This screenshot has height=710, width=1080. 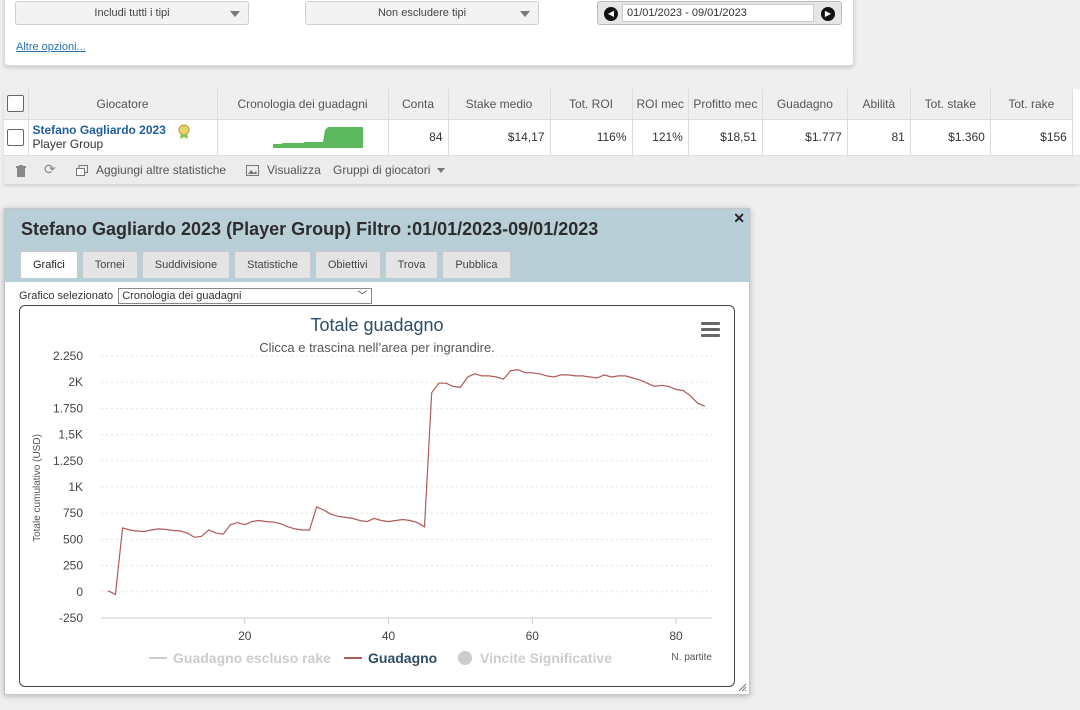 What do you see at coordinates (109, 264) in the screenshot?
I see `tab-tornei: Tornei` at bounding box center [109, 264].